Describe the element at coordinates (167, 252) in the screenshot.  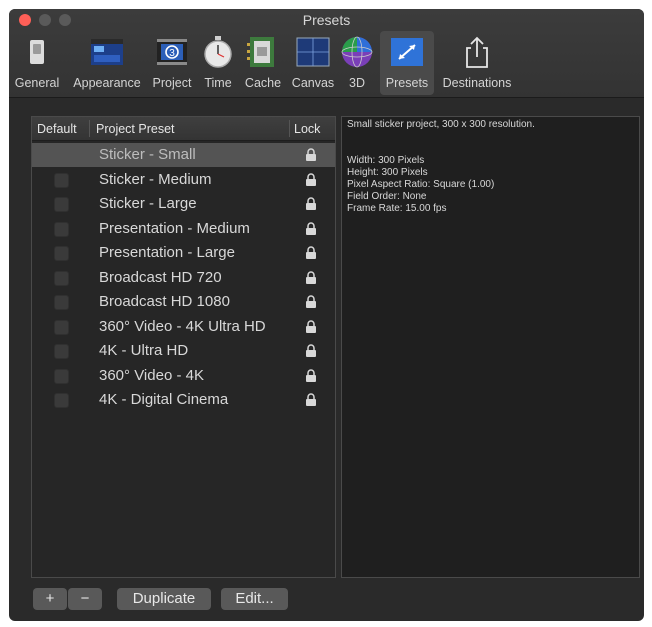
I see `preset-name: Presentation - Large` at that location.